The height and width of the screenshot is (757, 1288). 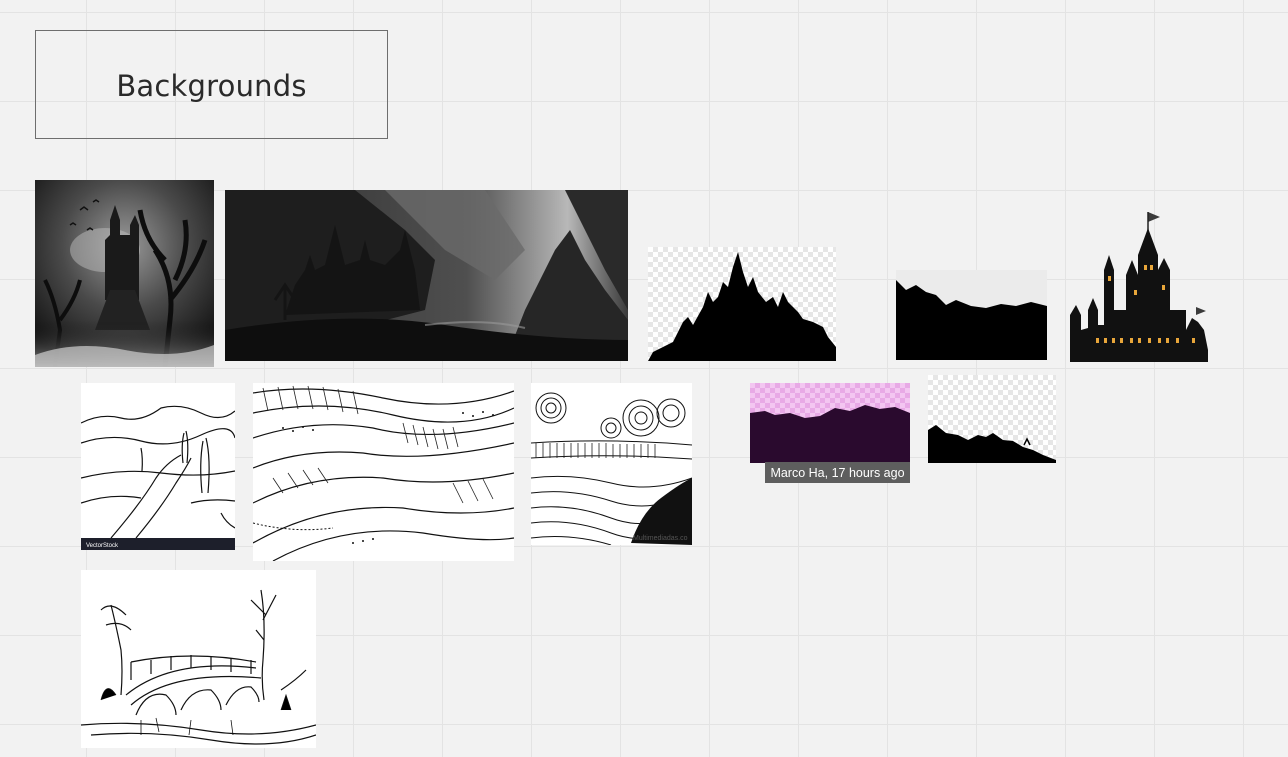 What do you see at coordinates (611, 464) in the screenshot?
I see `zentangle-river-image: Multimediadas.co` at bounding box center [611, 464].